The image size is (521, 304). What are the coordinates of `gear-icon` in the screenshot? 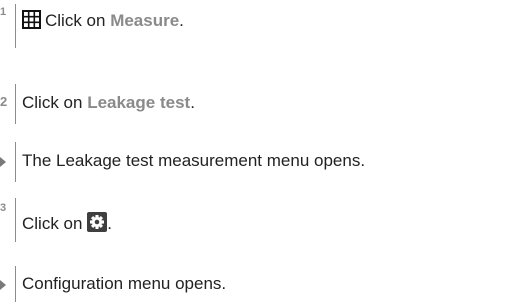 It's located at (97, 222).